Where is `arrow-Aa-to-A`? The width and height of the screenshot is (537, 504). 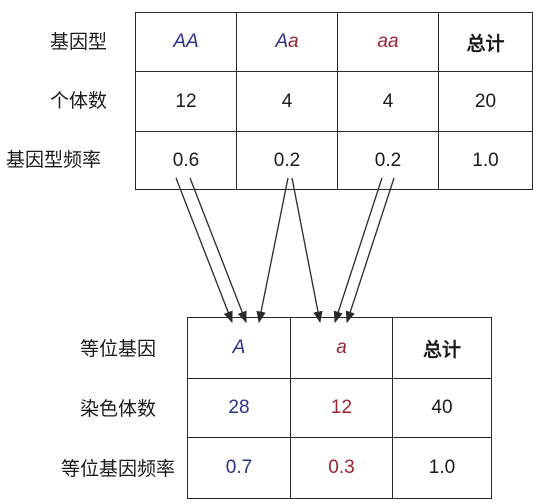
arrow-Aa-to-A is located at coordinates (272, 250).